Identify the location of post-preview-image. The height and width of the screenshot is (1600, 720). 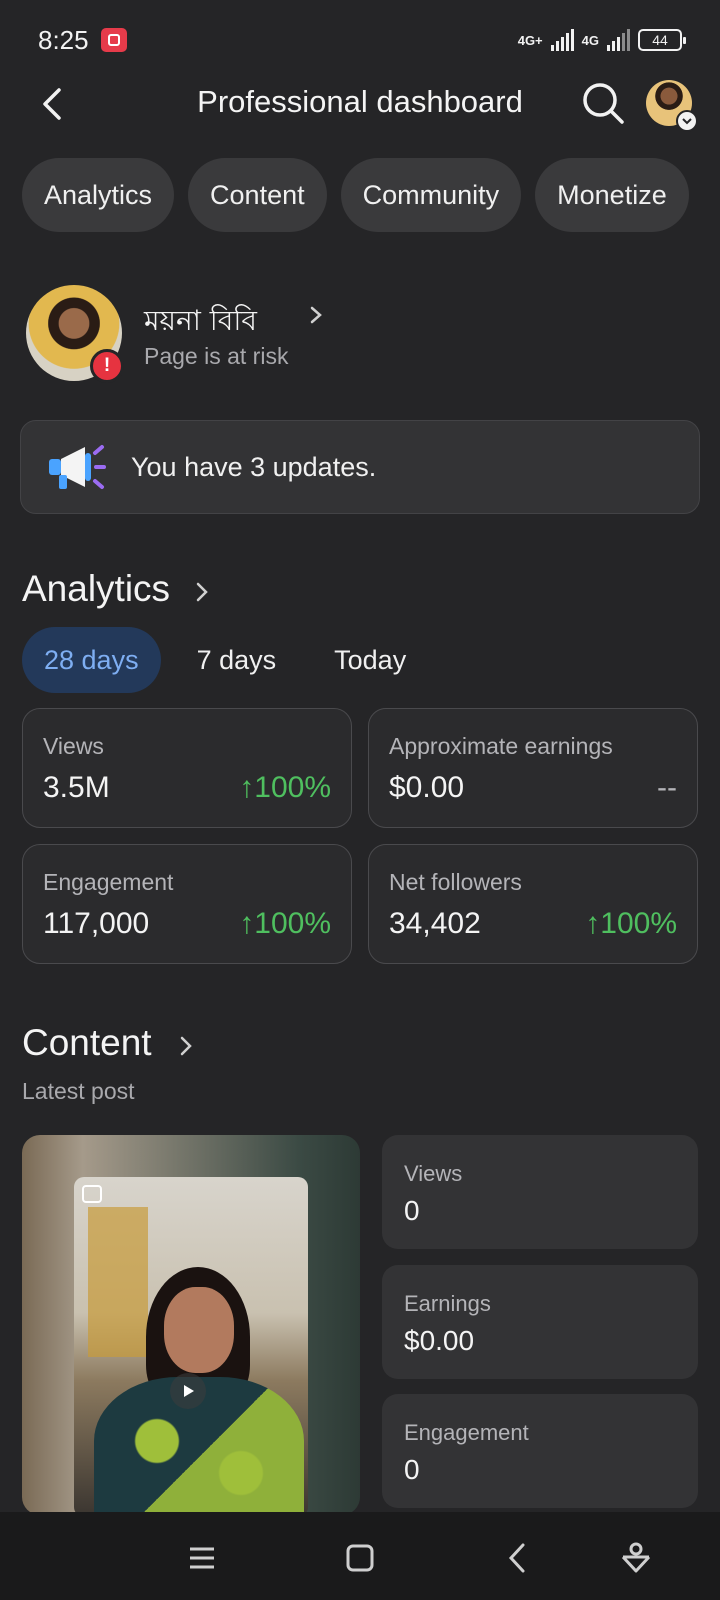
(191, 1346).